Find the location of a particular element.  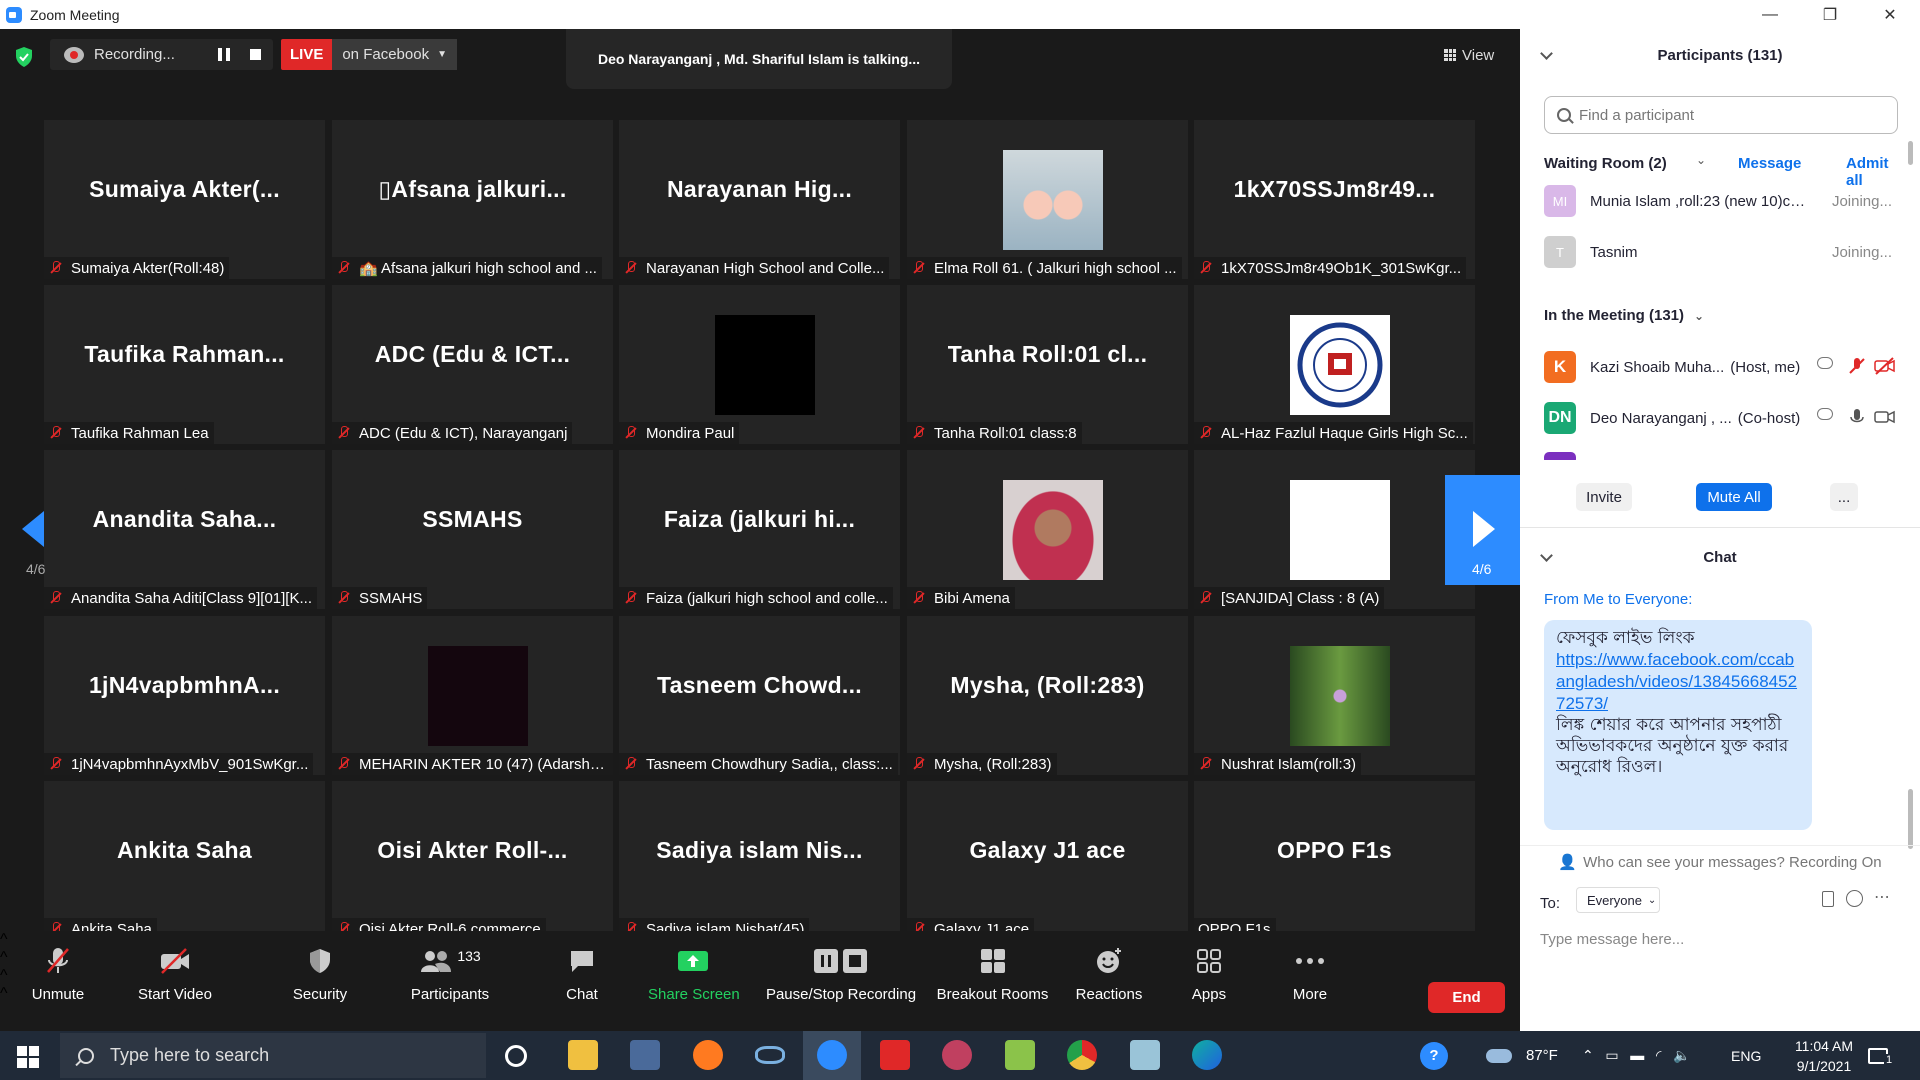

recipient-select: Everyone ⌄ is located at coordinates (1618, 900).